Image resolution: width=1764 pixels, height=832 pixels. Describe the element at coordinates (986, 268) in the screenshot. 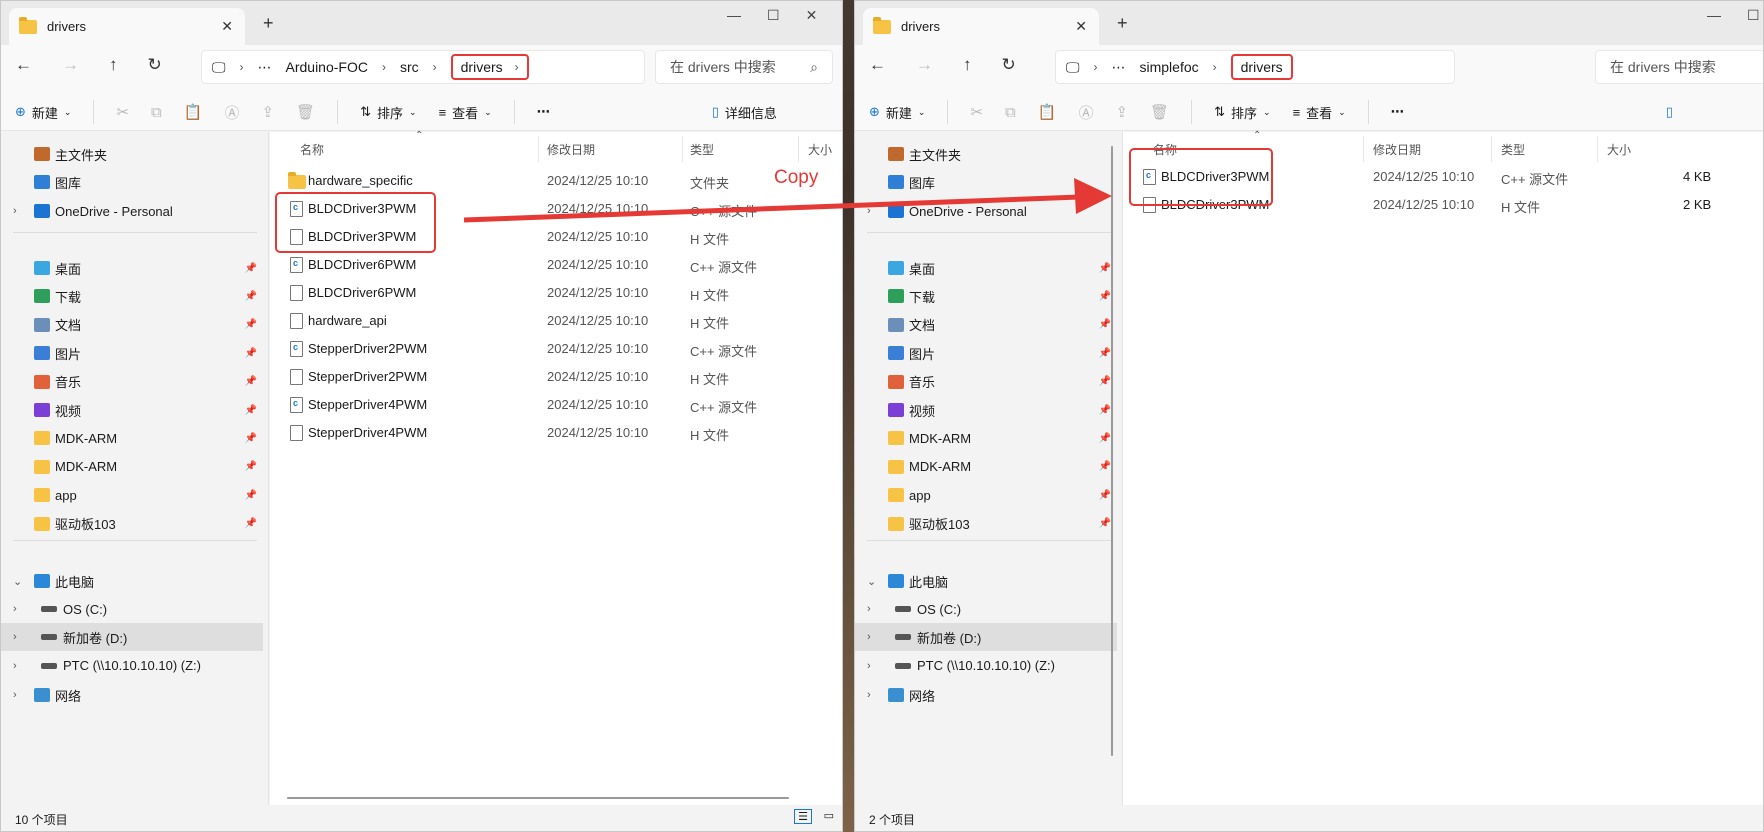

I see `sidebar-item-quick: 桌面 📌` at that location.